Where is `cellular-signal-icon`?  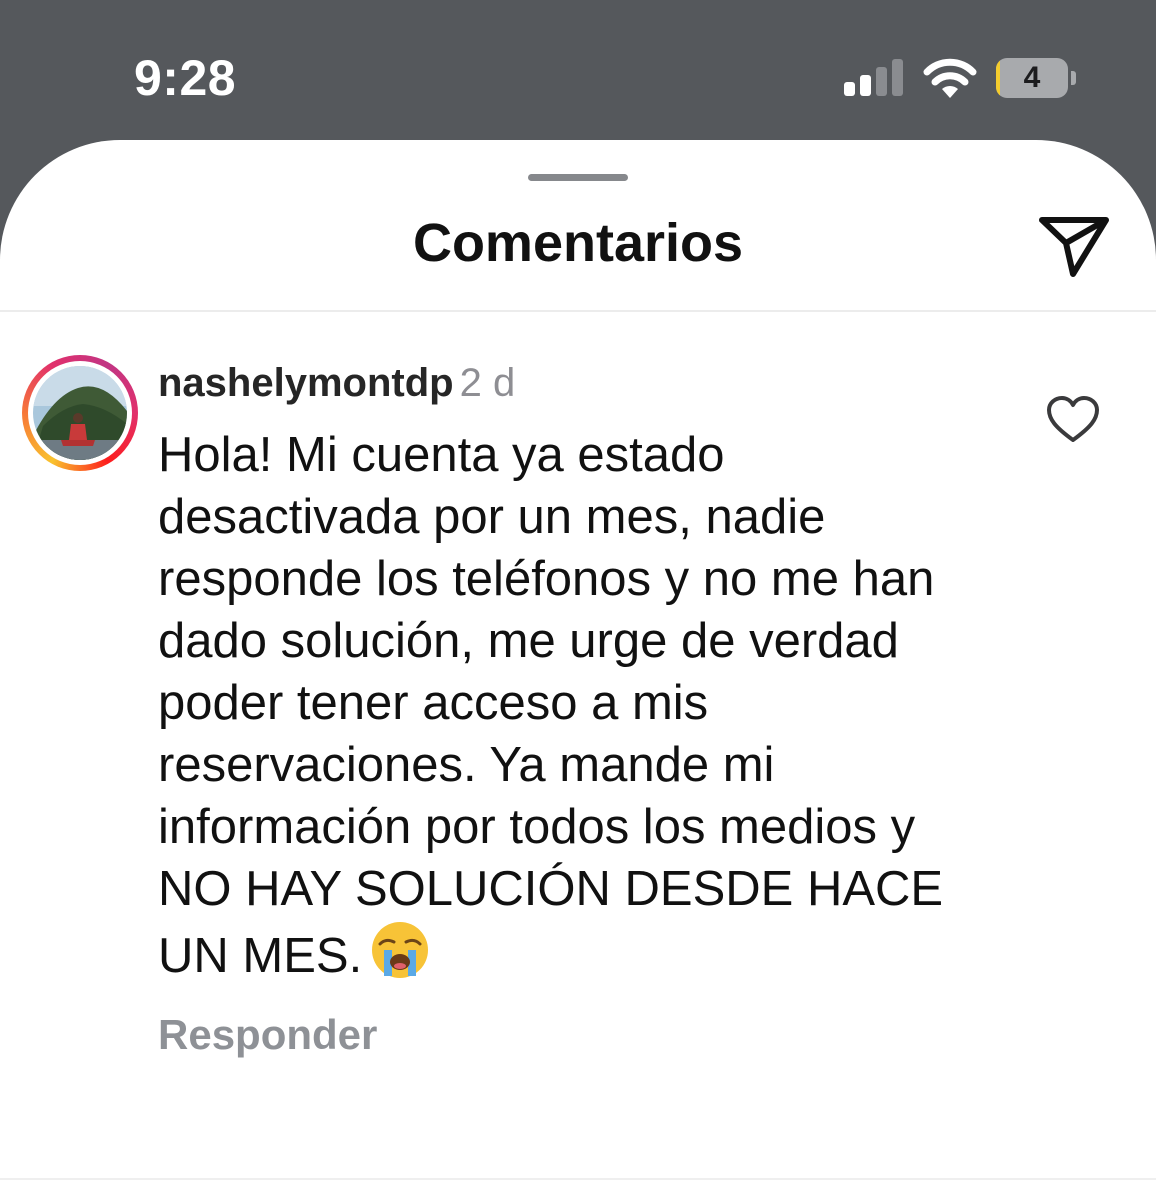
cellular-signal-icon is located at coordinates (873, 77).